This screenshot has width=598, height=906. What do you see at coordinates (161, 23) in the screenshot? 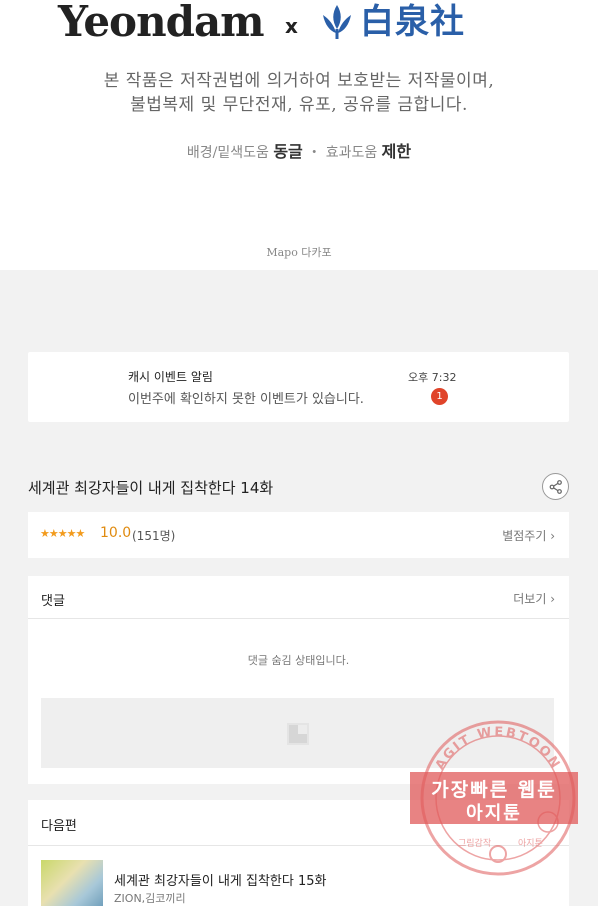
I see `yeondam-logo: Yeondam` at bounding box center [161, 23].